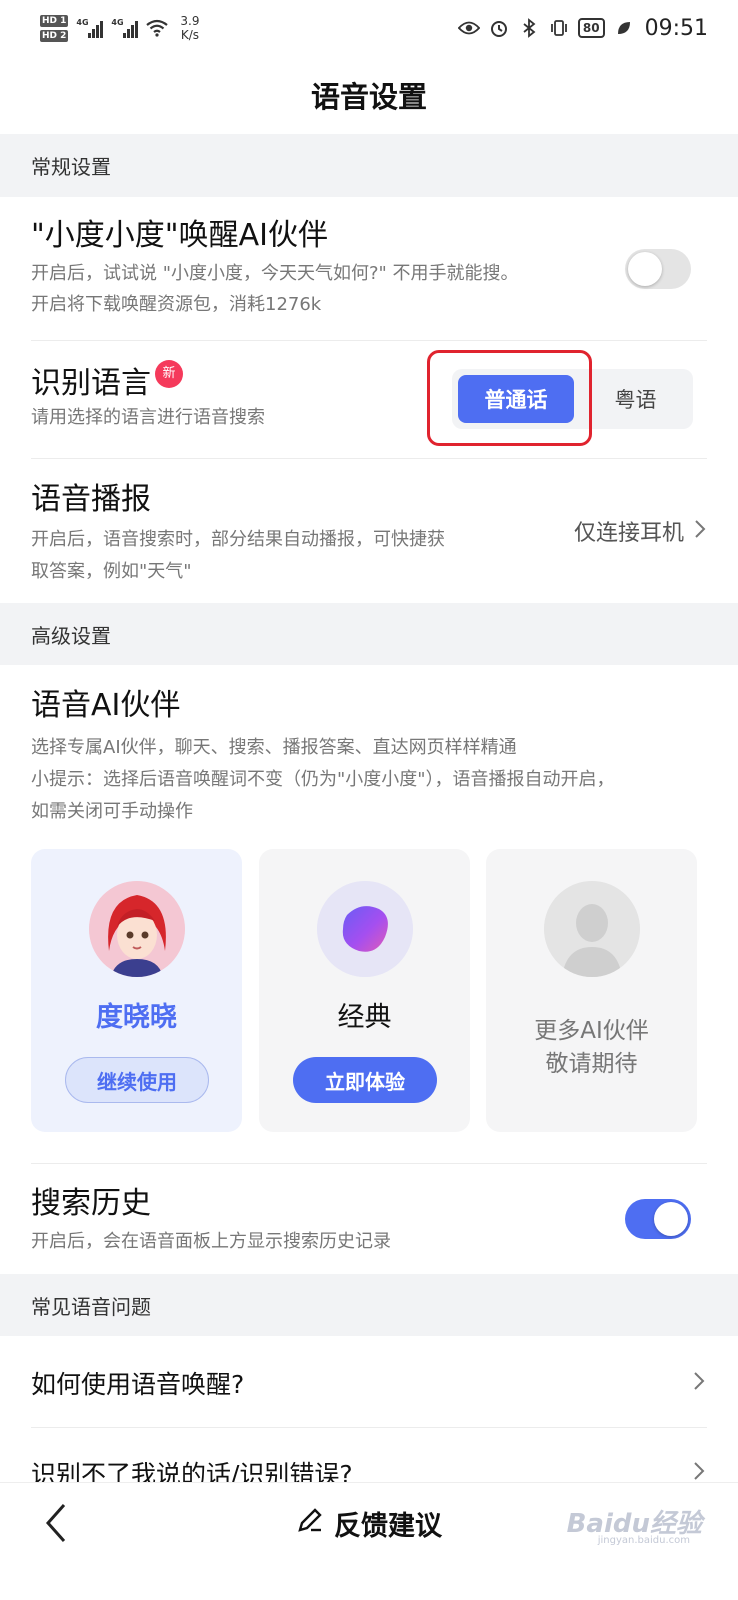  Describe the element at coordinates (148, 417) in the screenshot. I see `language-desc: 请用选择的语言进行语音搜索` at that location.